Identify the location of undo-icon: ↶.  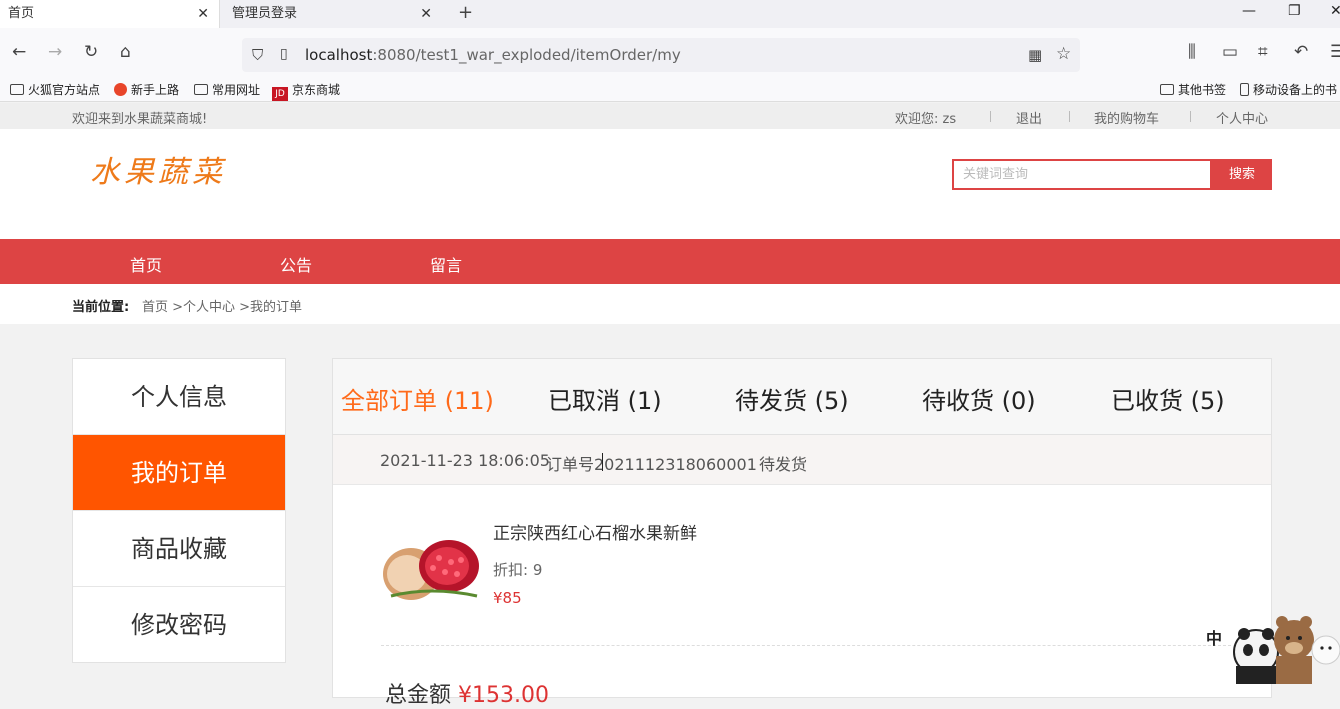
(1301, 52).